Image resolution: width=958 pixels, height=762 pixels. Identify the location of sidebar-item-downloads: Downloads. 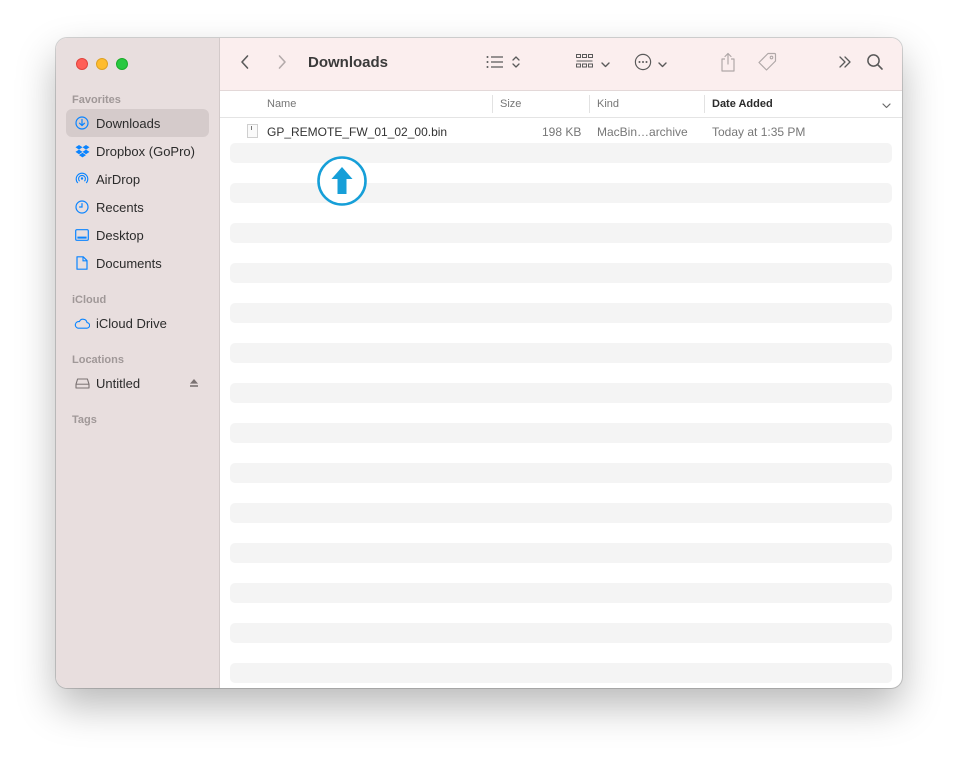
(137, 123).